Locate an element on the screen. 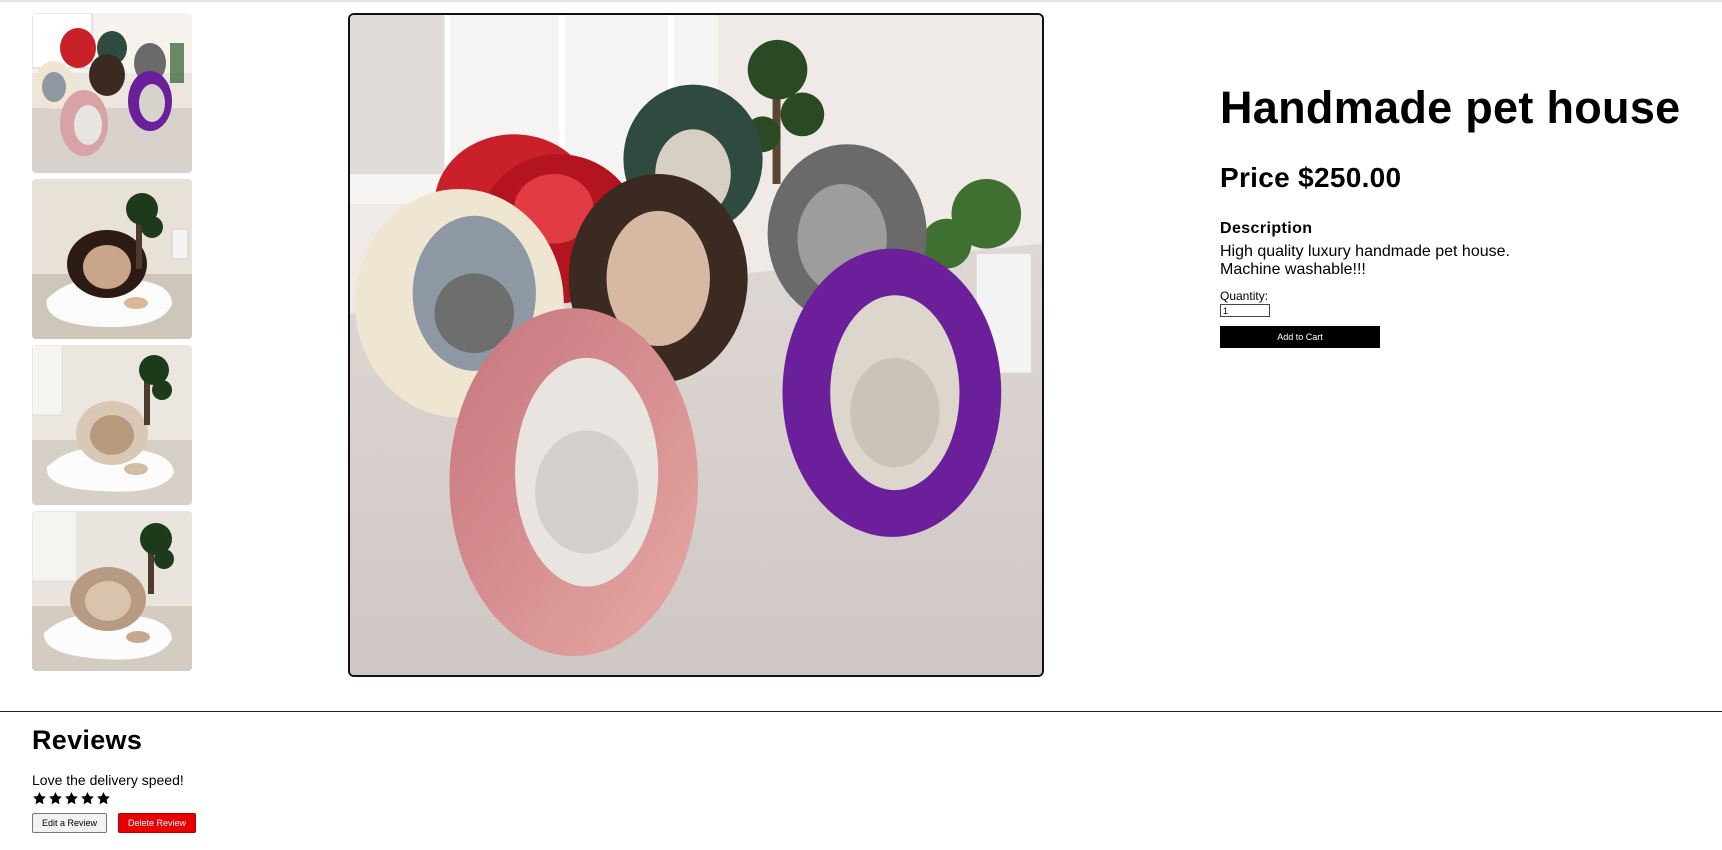  thumbnail-2-image is located at coordinates (112, 259).